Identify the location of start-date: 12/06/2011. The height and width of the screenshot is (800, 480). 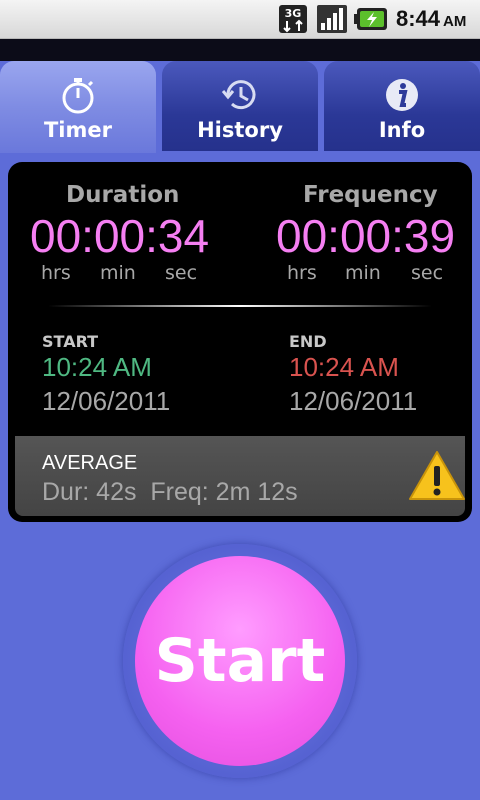
(106, 401).